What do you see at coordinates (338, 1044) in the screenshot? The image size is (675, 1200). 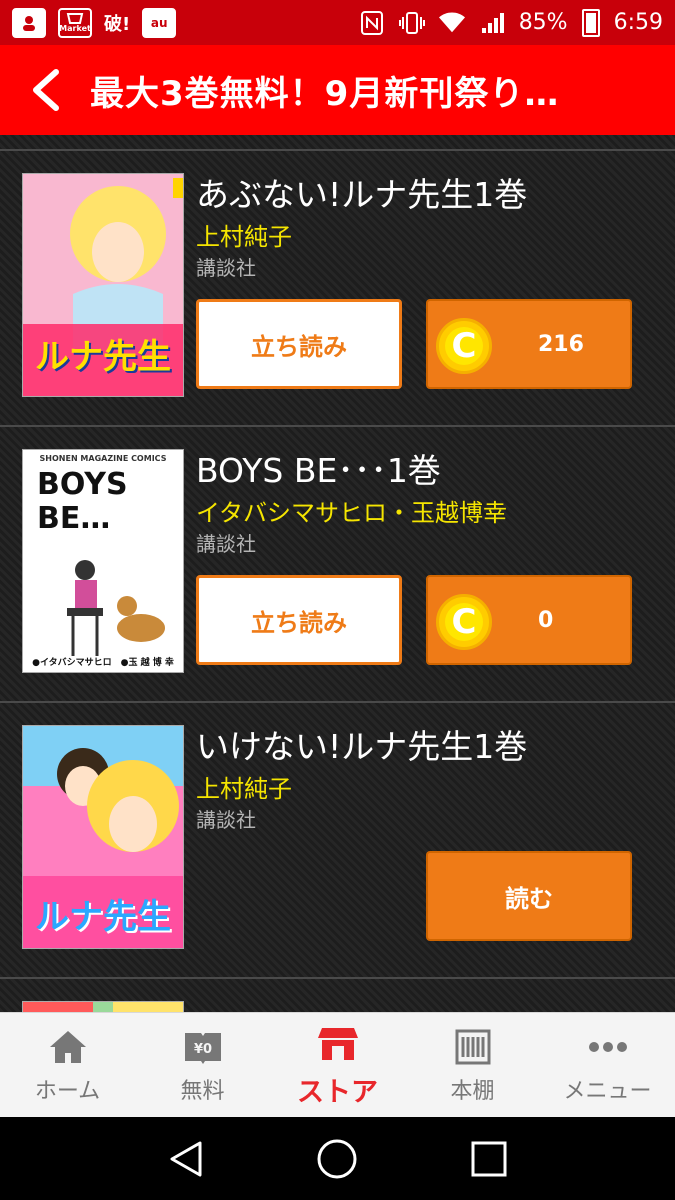 I see `store-icon` at bounding box center [338, 1044].